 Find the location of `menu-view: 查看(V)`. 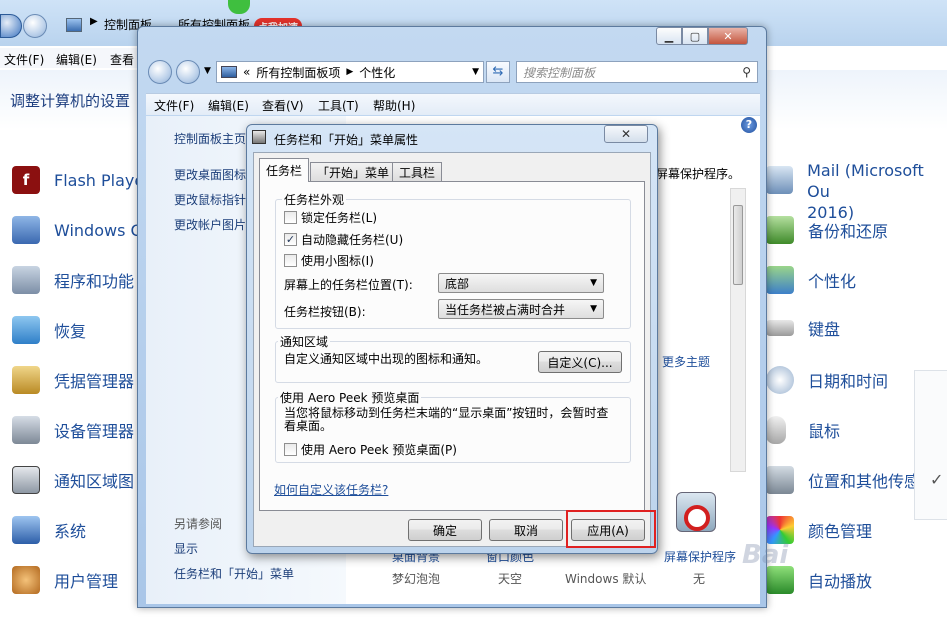

menu-view: 查看(V) is located at coordinates (283, 105).